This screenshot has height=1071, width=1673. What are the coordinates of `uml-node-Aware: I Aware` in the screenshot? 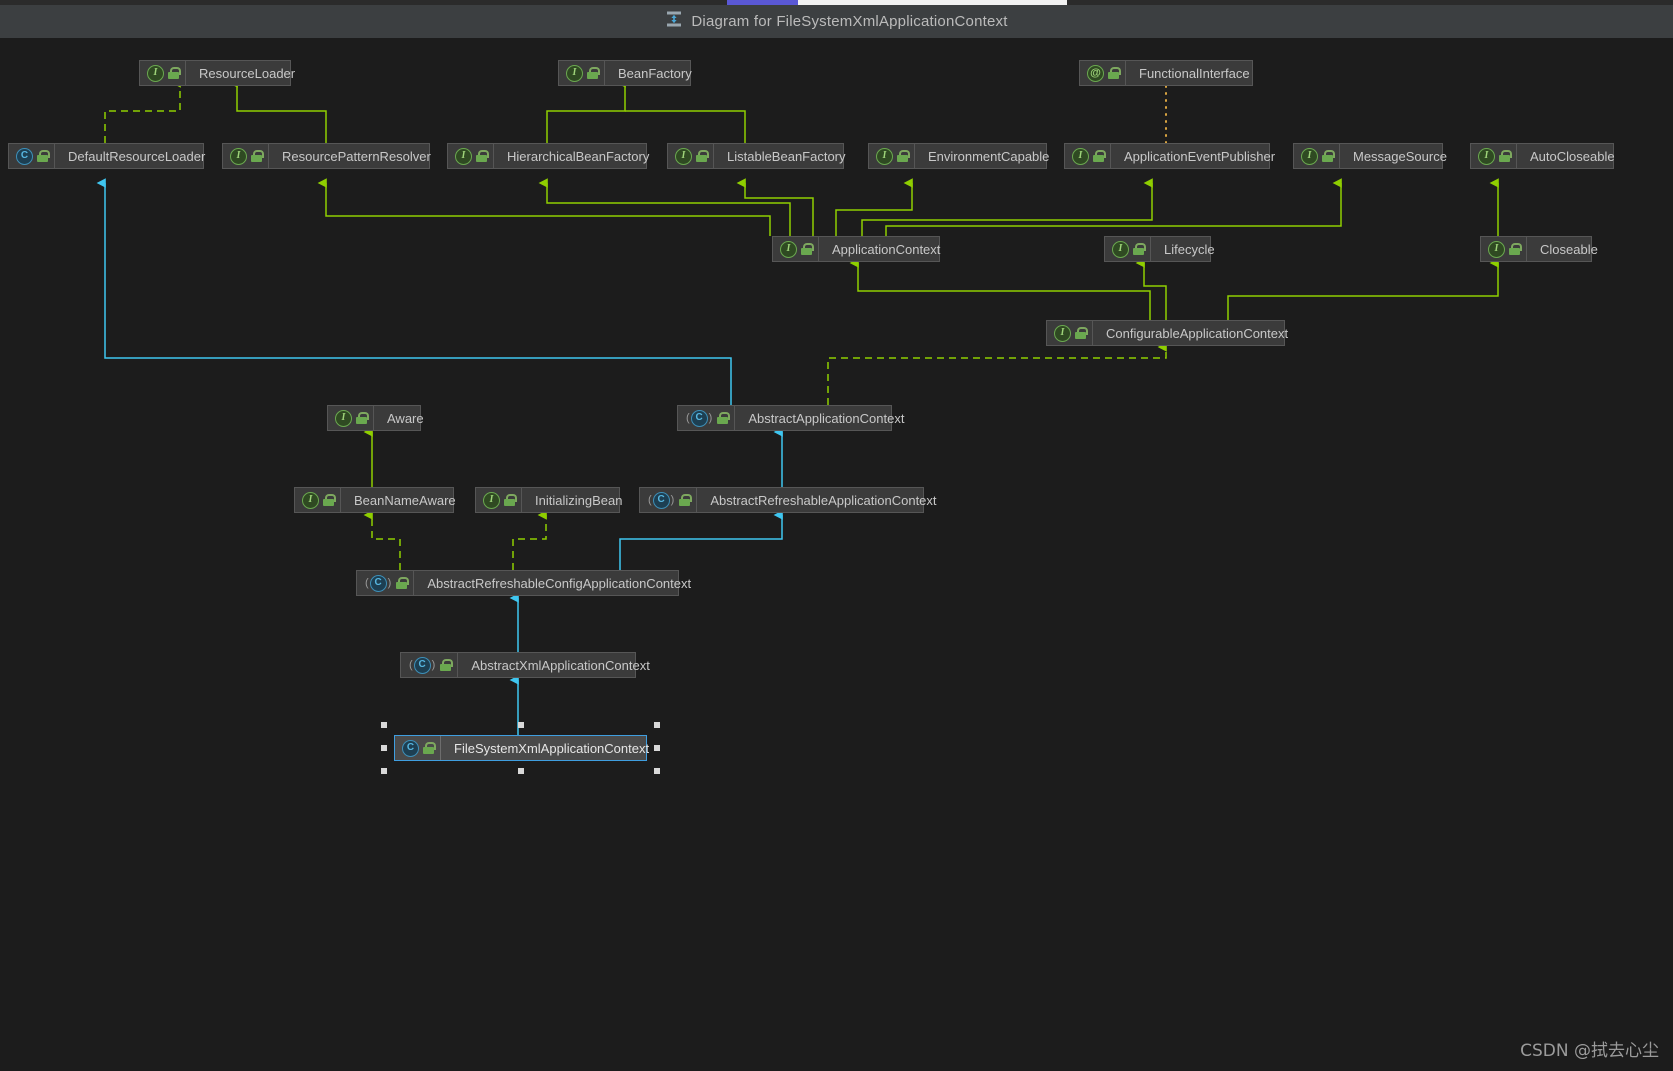 It's located at (375, 418).